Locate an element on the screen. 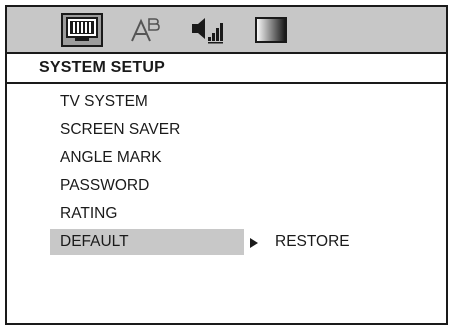  submenu-option-restore: RESTORE is located at coordinates (312, 242).